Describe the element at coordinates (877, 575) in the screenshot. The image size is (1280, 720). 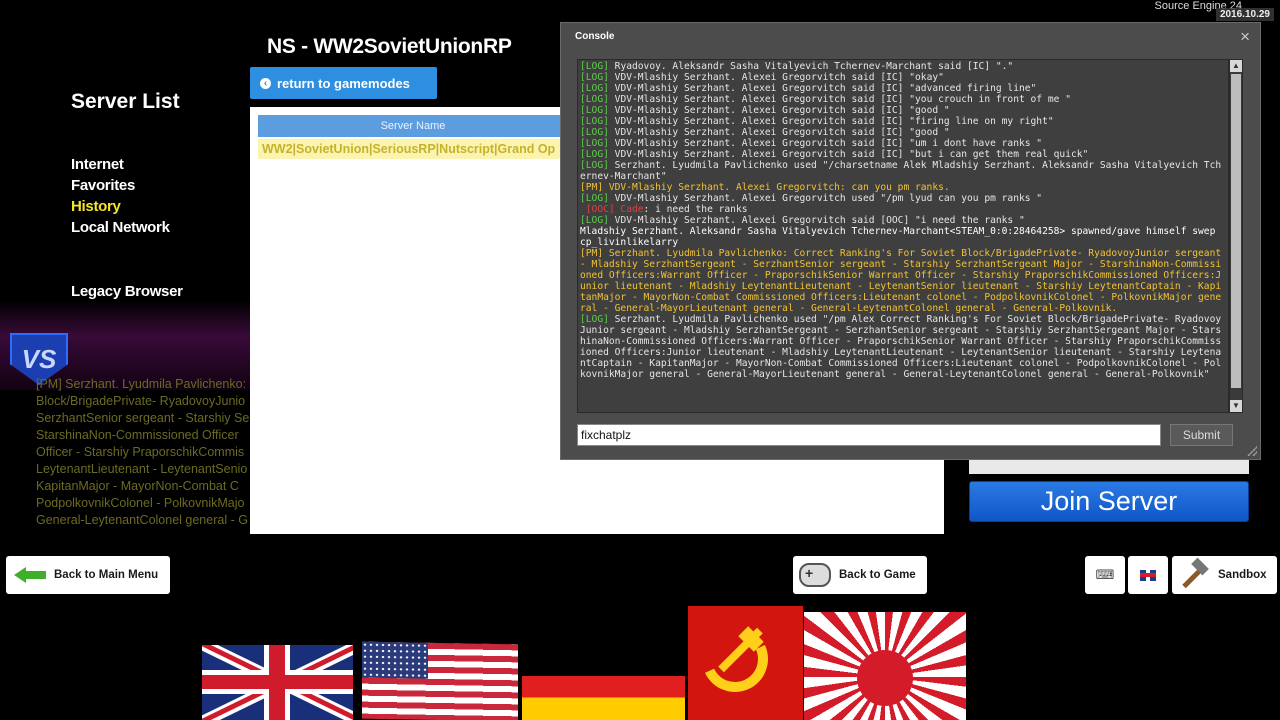
I see `back-game-label: Back to Game` at that location.